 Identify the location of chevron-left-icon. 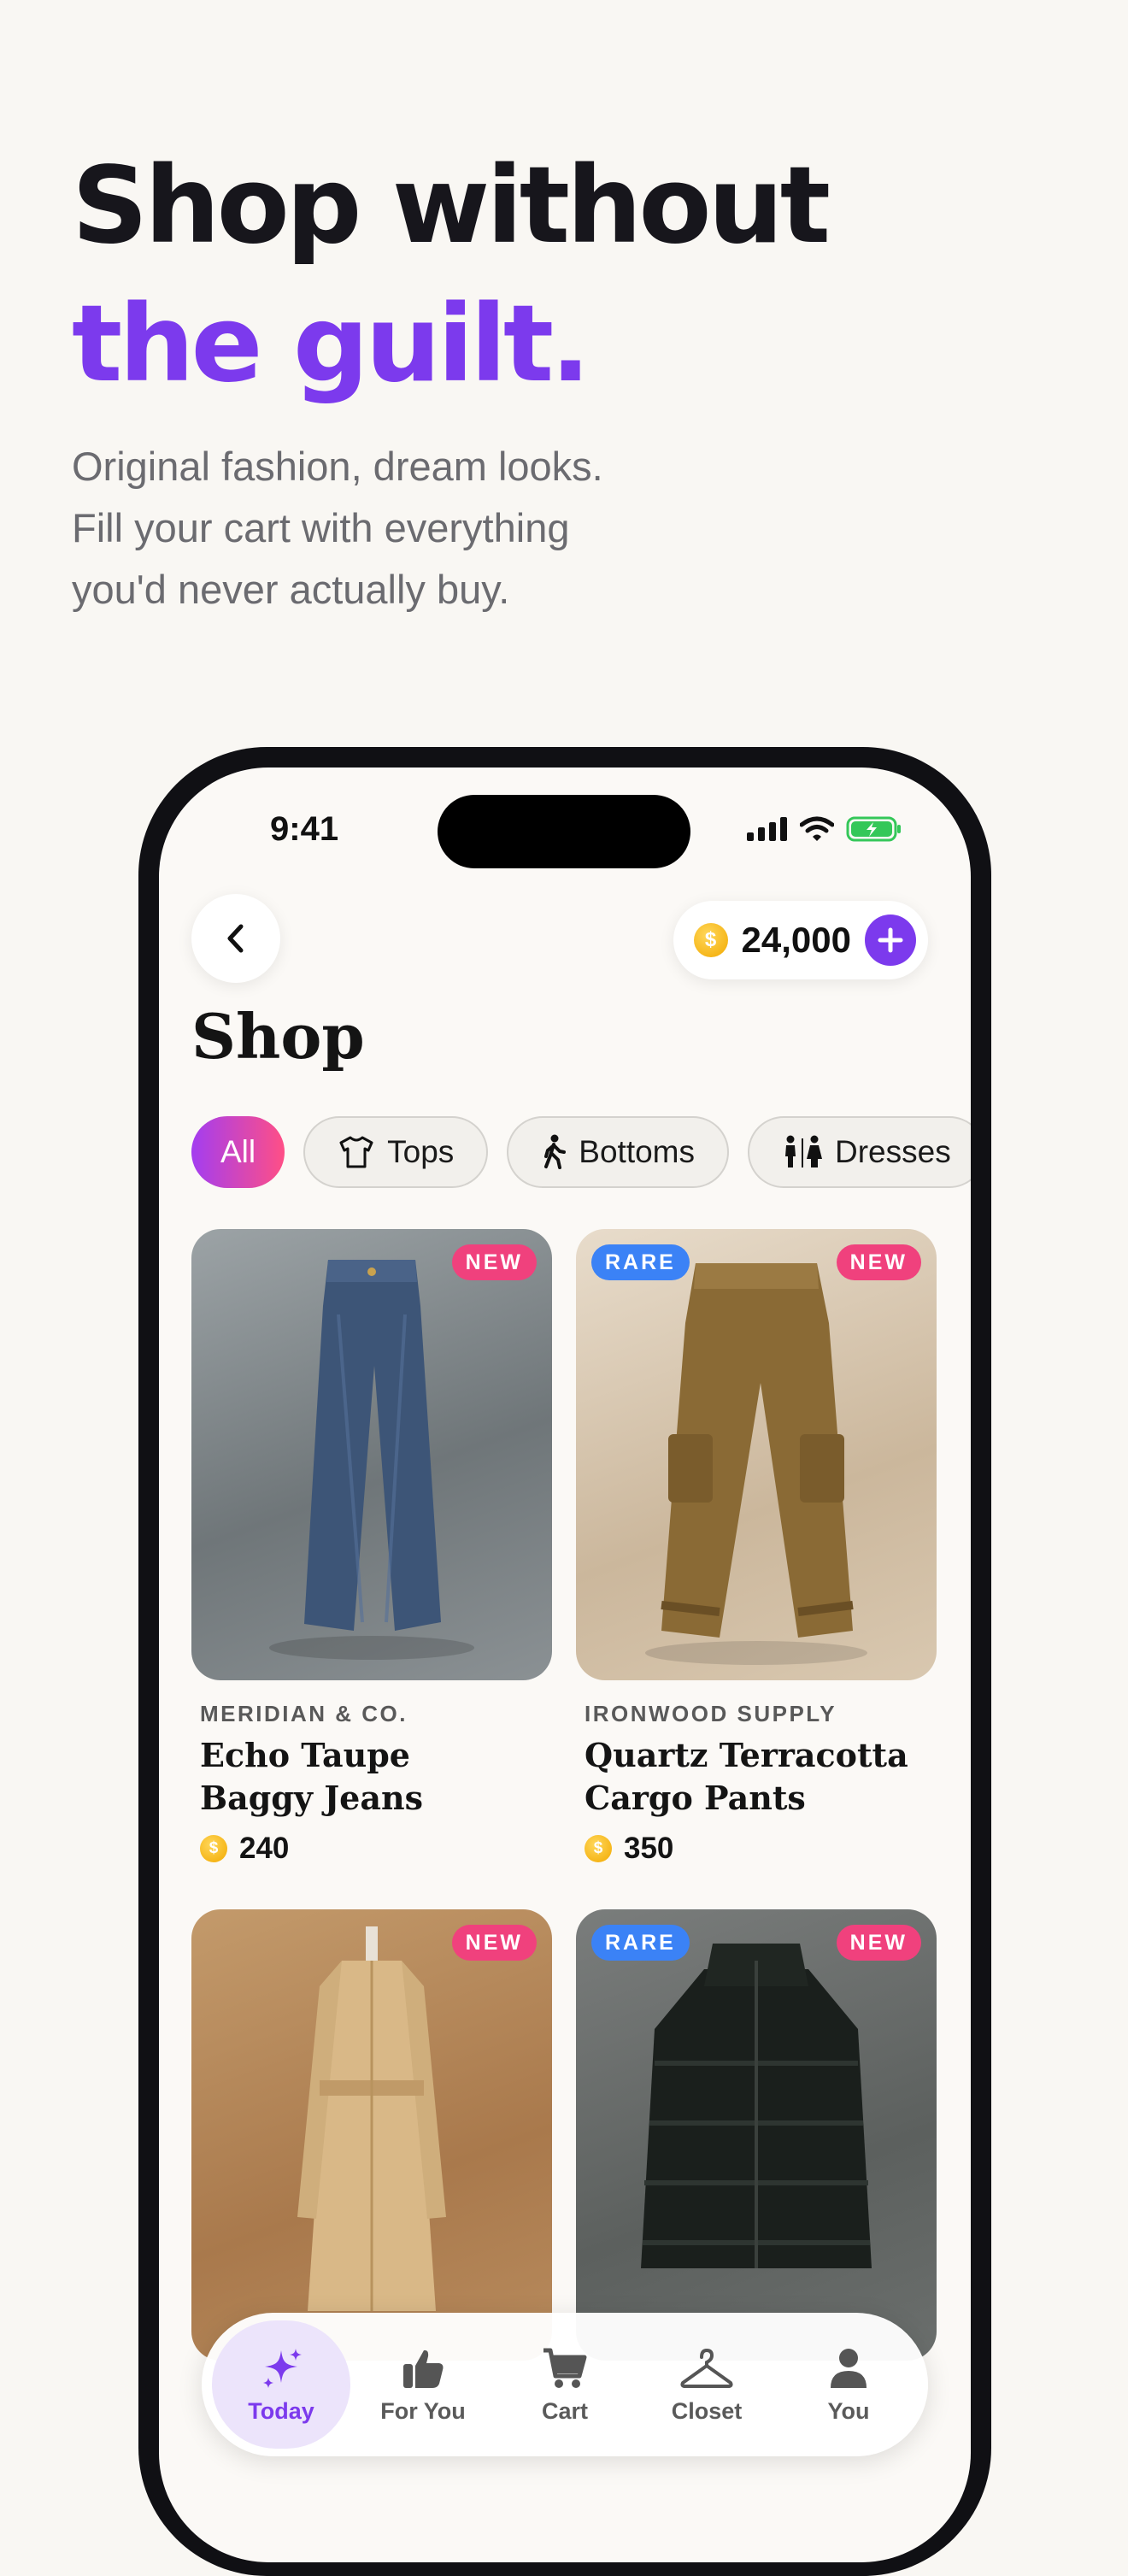
(235, 938).